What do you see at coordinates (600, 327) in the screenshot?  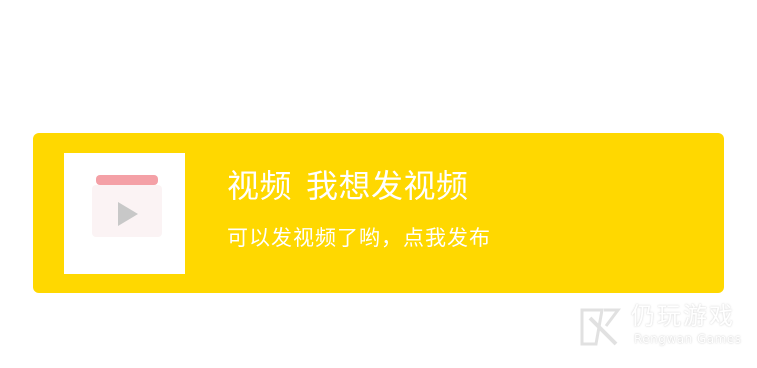 I see `rengwan-logo-icon` at bounding box center [600, 327].